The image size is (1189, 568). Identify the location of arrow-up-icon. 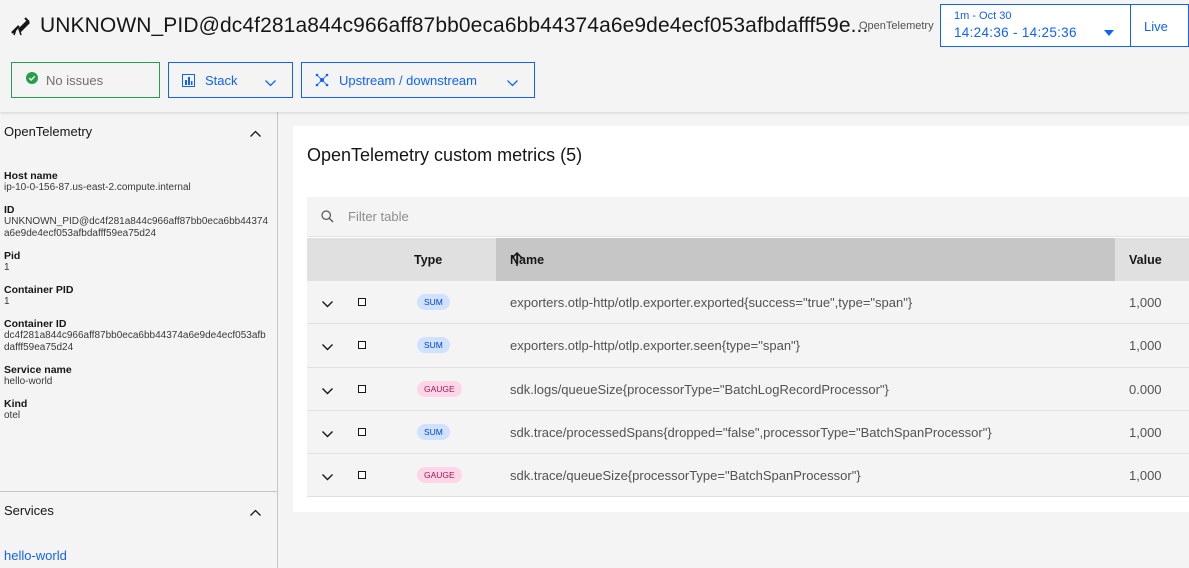
(807, 260).